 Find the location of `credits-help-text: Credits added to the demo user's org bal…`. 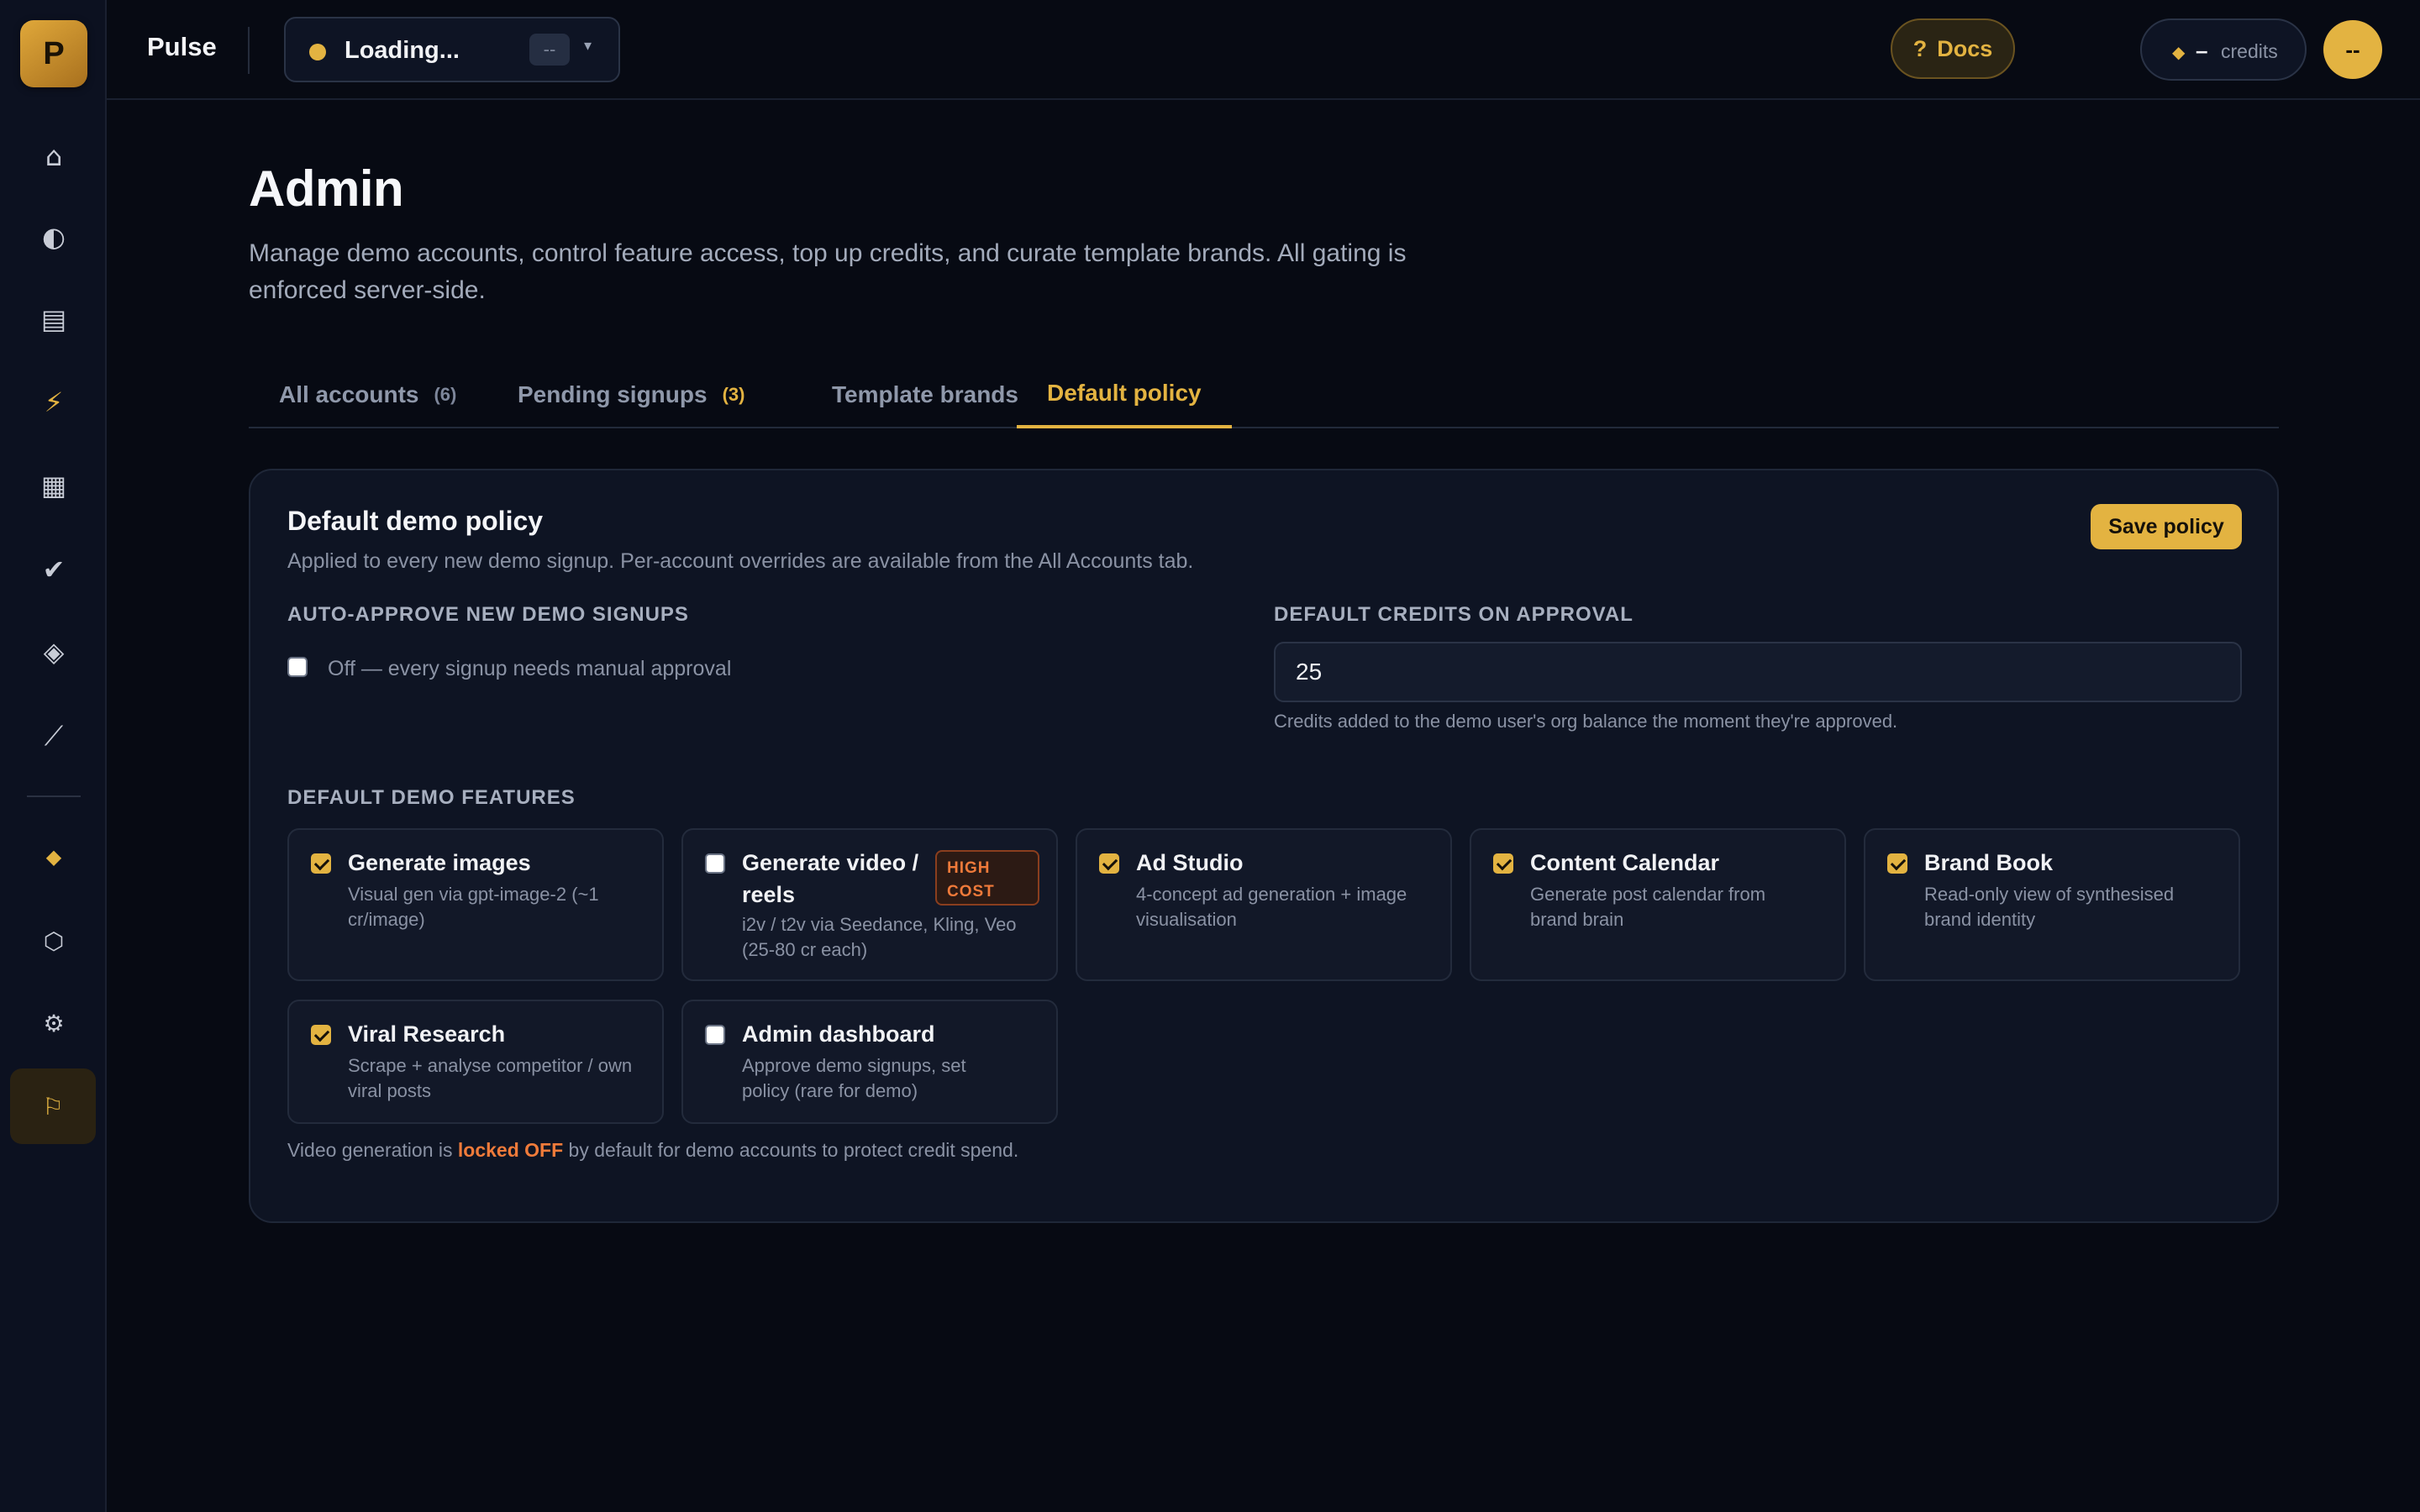

credits-help-text: Credits added to the demo user's org bal… is located at coordinates (1586, 721).